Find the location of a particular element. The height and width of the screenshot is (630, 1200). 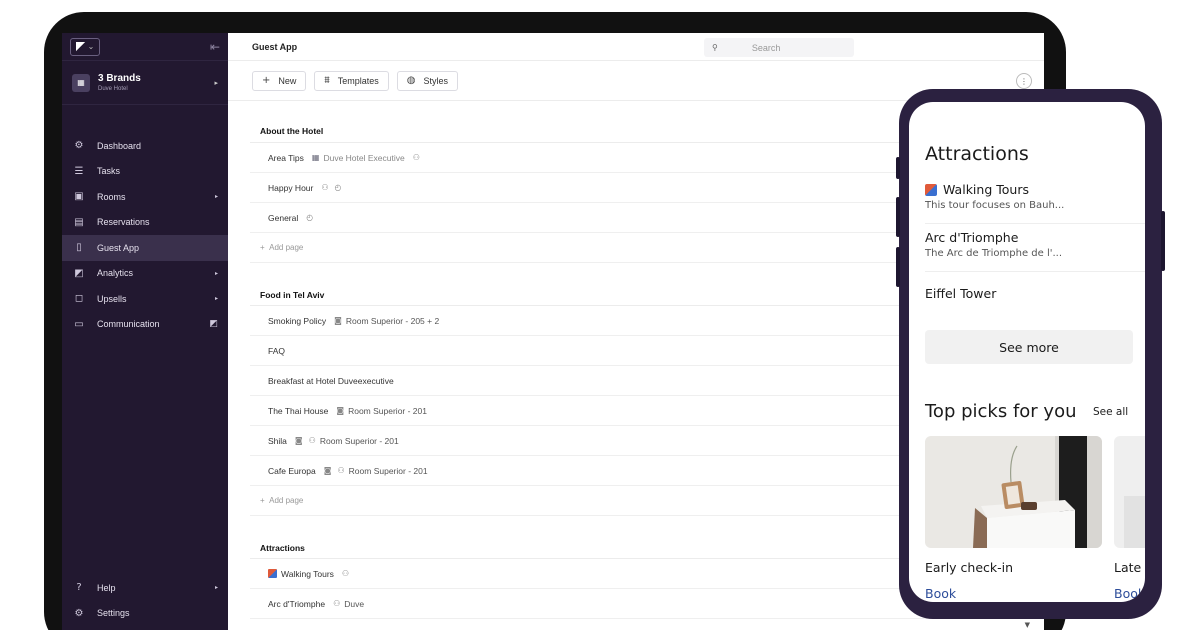

sidebar-item-help: ? Help ▸ is located at coordinates (145, 588).